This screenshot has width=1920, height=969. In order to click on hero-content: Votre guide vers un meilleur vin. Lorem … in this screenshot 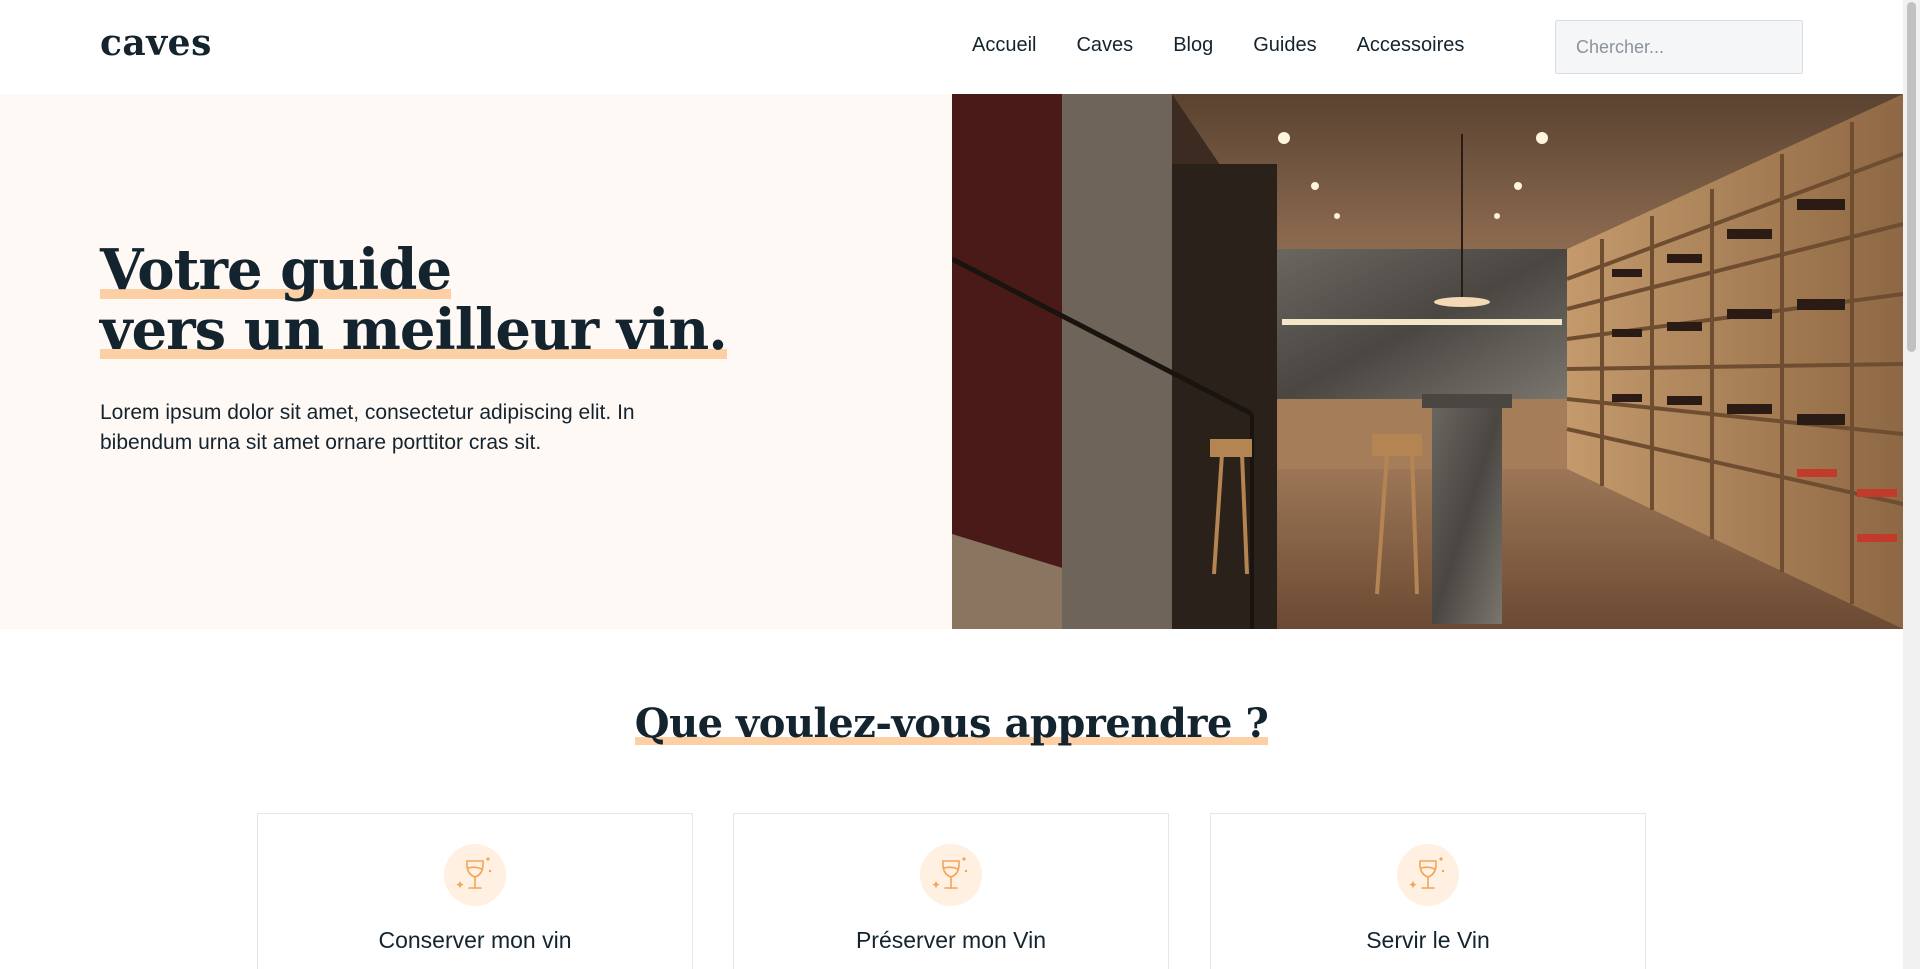, I will do `click(414, 347)`.